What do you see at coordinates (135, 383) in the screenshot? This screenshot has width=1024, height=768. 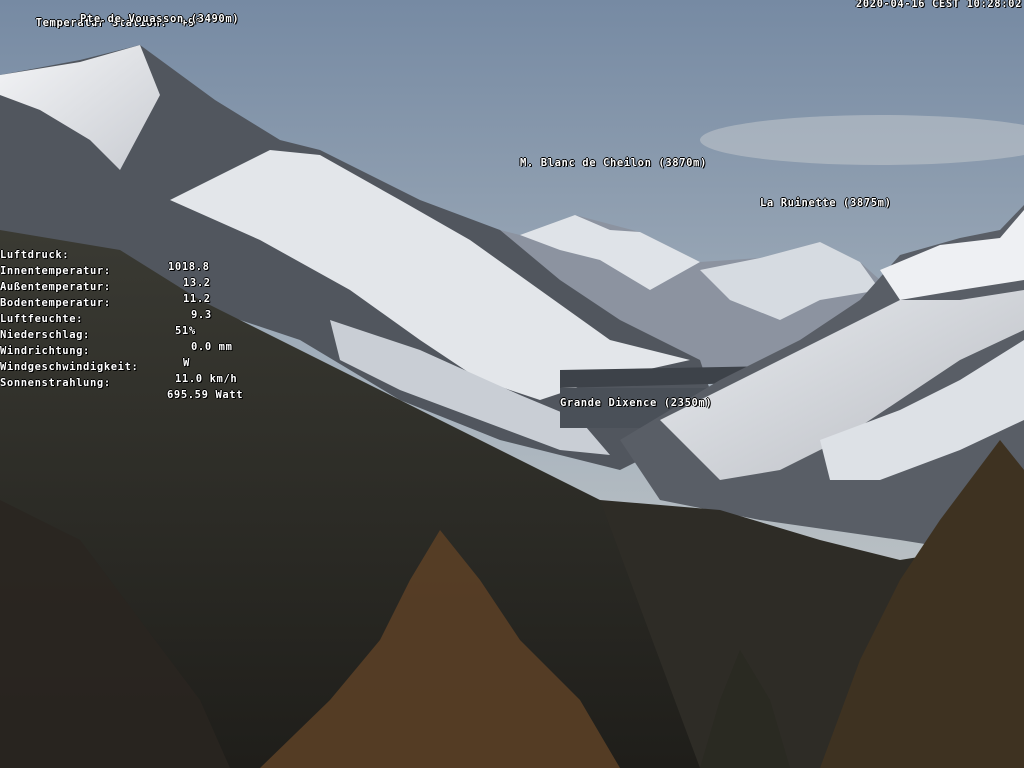 I see `reading-sonnenstrahlung: Sonnenstrahlung: 695.59 Watt` at bounding box center [135, 383].